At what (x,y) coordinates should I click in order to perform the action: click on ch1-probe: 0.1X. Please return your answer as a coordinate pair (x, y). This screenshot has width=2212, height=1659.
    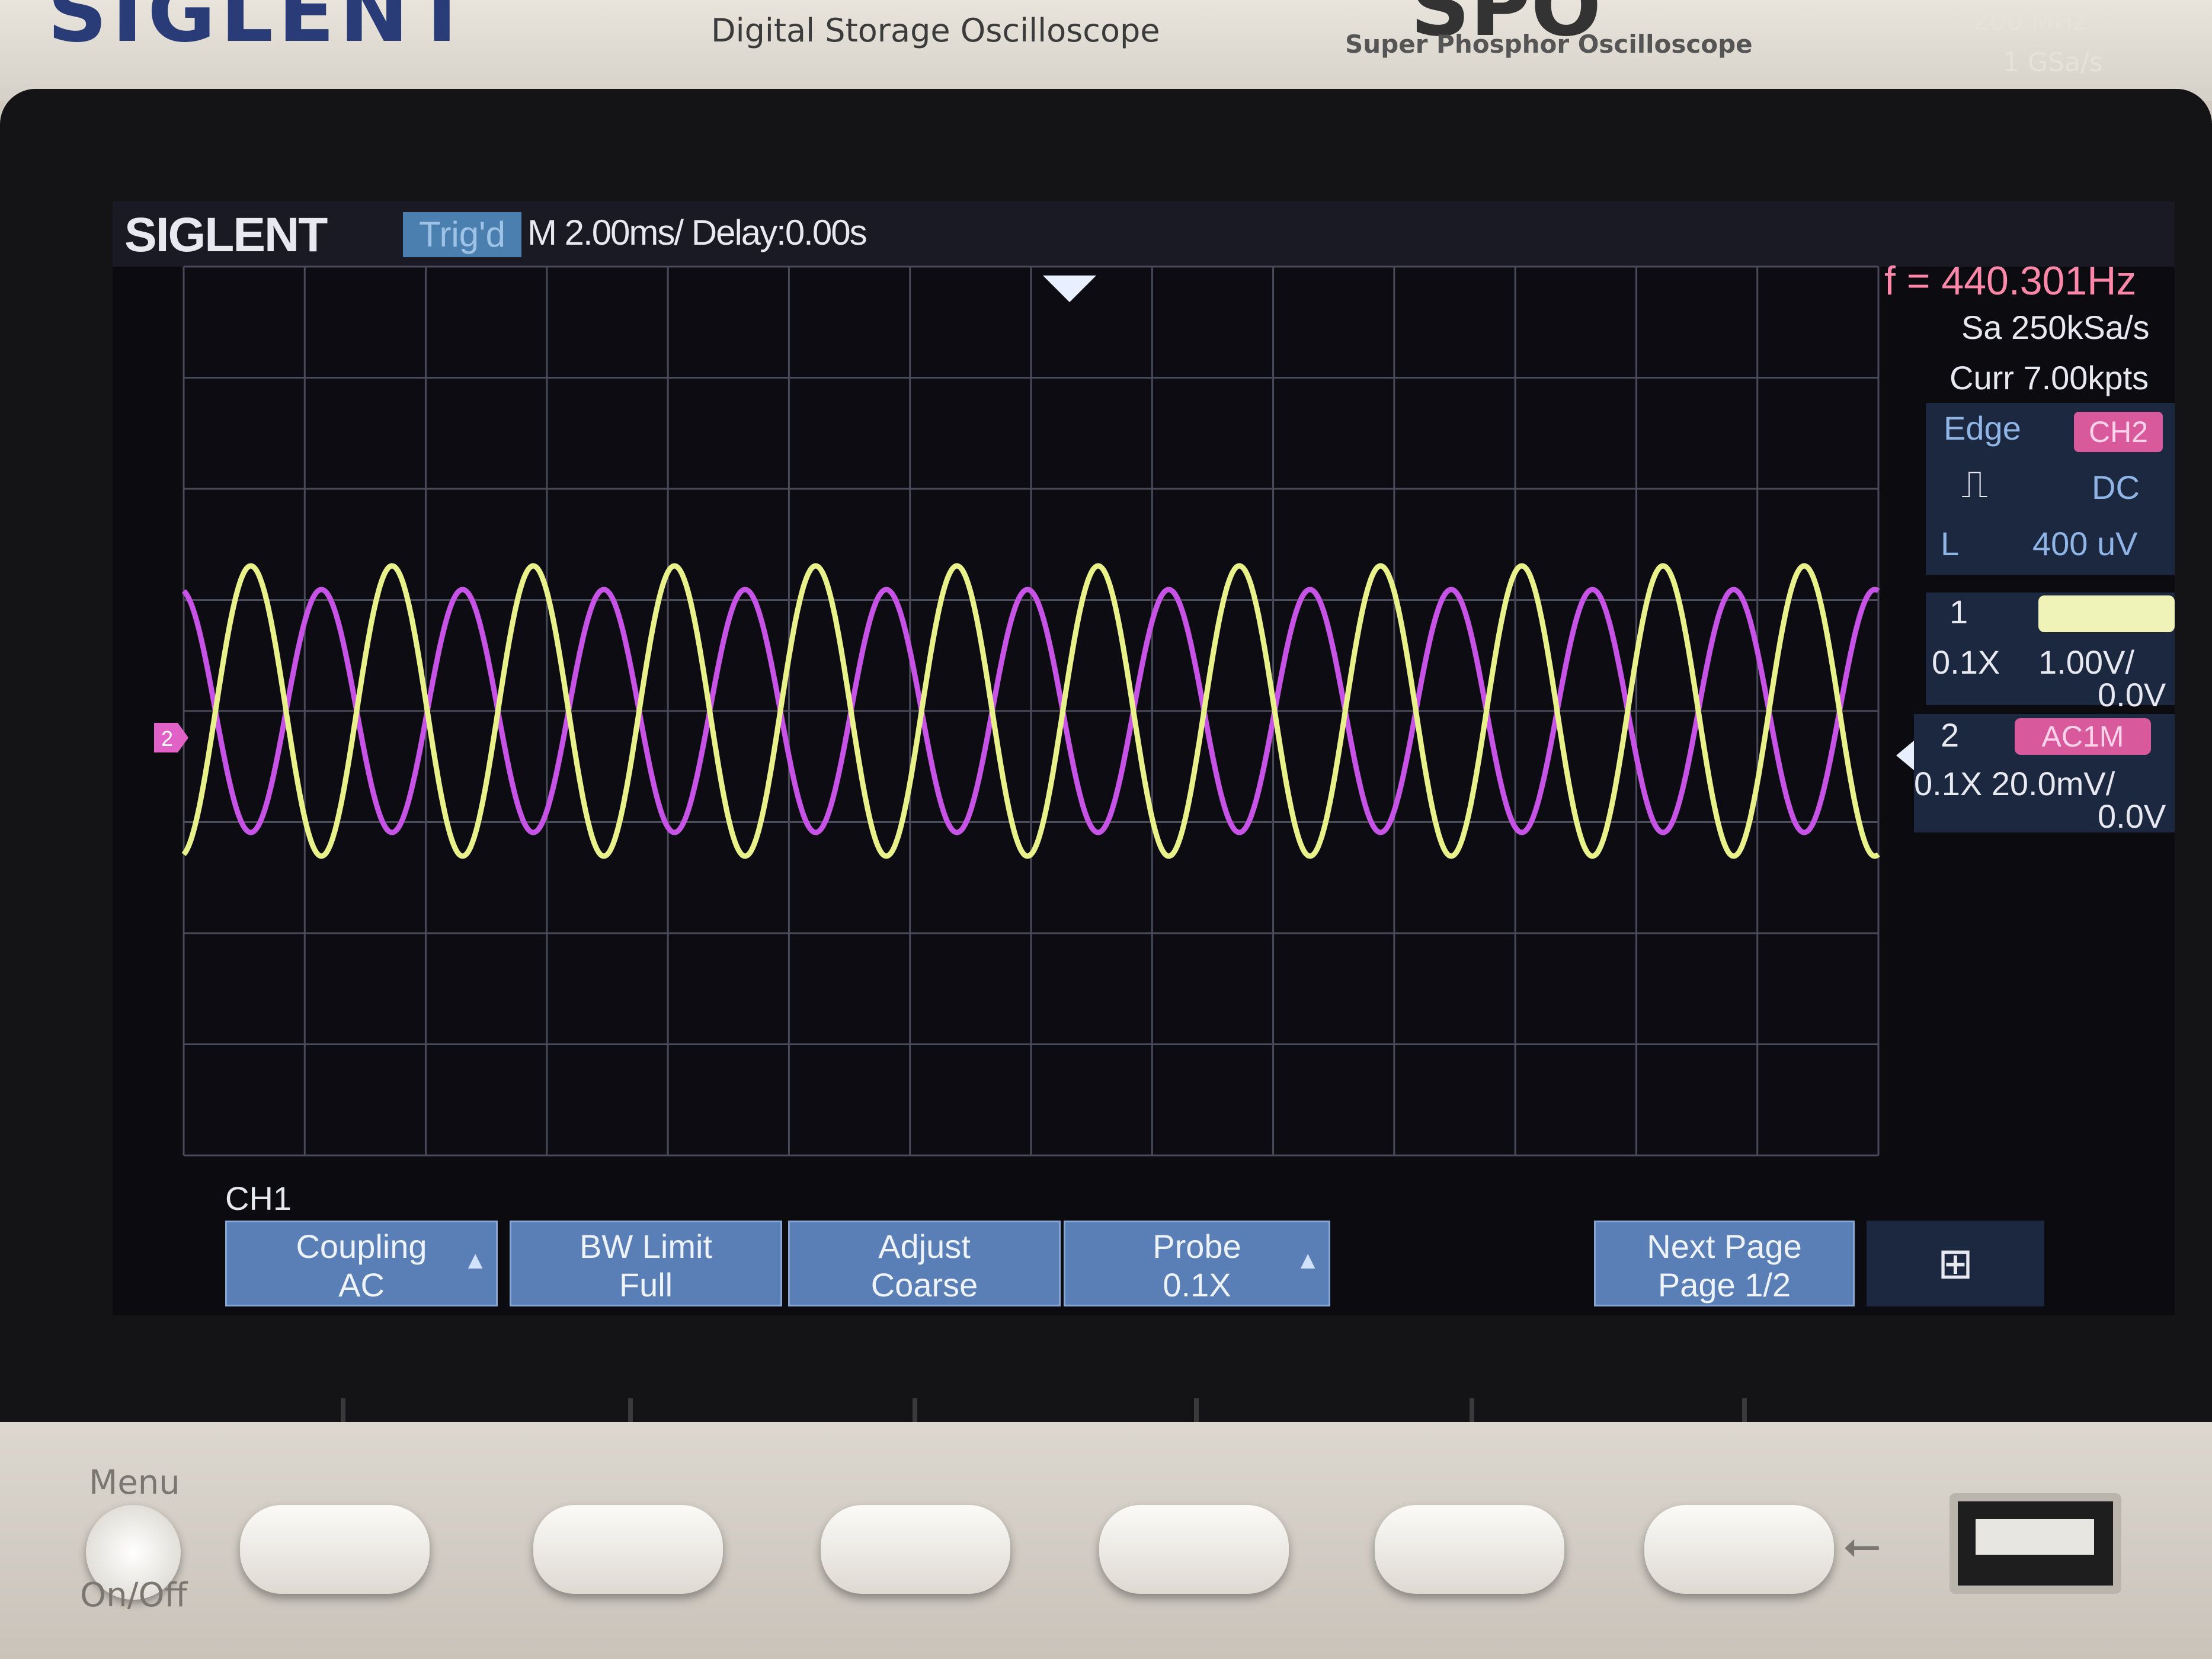
    Looking at the image, I should click on (1966, 662).